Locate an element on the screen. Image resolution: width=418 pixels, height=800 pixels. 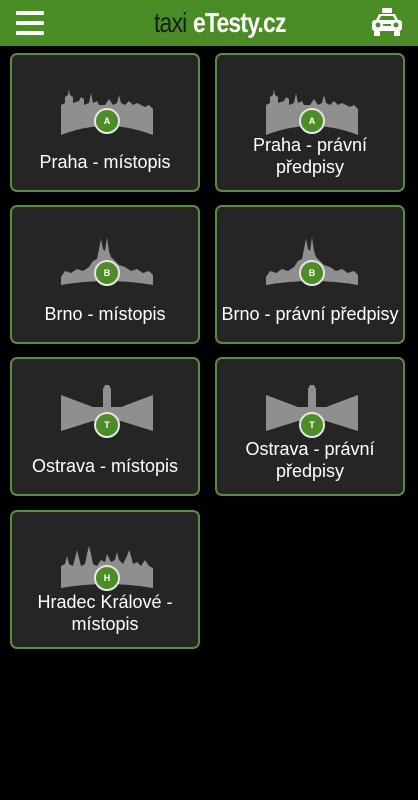
logo-taxi-text: taxi is located at coordinates (170, 22).